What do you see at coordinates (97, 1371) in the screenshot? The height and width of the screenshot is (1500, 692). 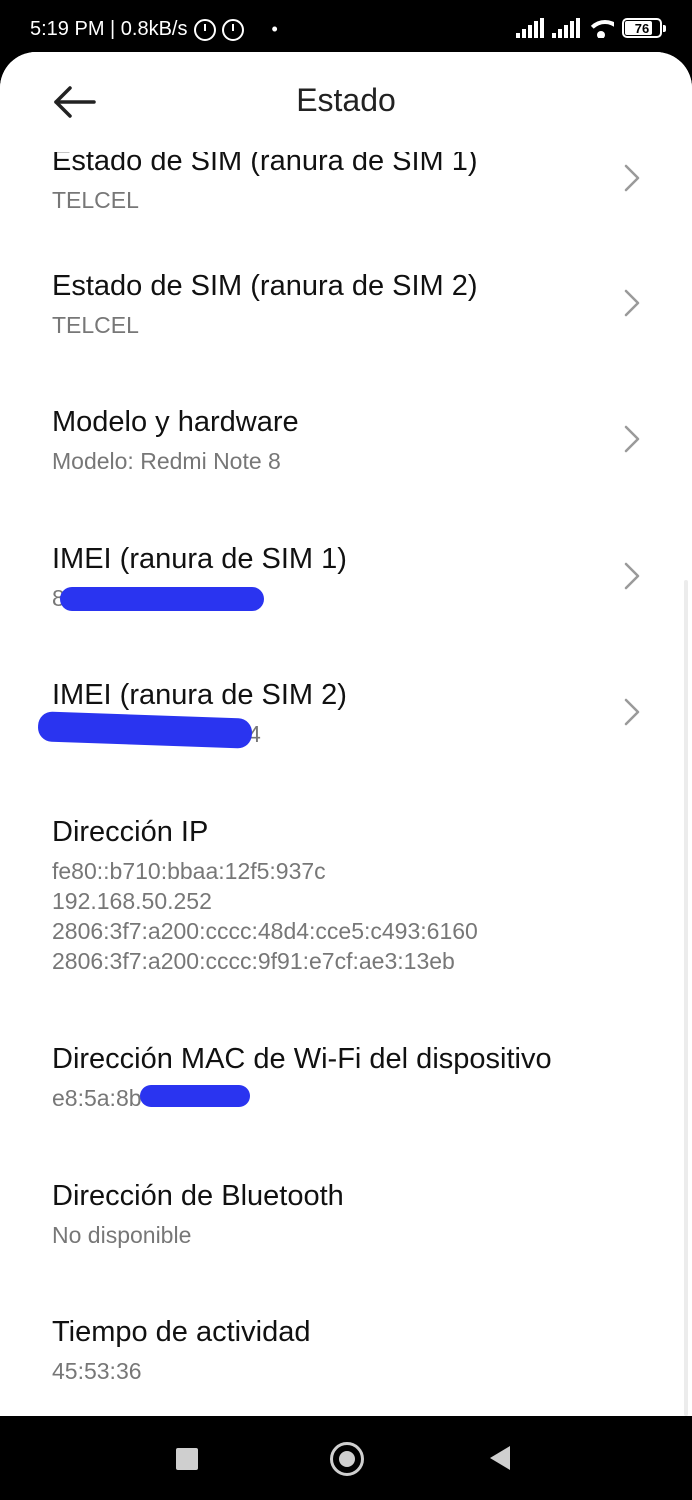 I see `item-subtitle: 45:53:36` at bounding box center [97, 1371].